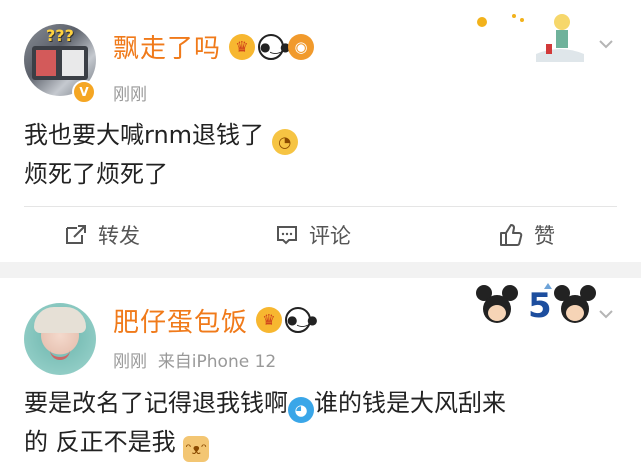 This screenshot has height=473, width=641. I want to click on like-label: 赞, so click(544, 236).